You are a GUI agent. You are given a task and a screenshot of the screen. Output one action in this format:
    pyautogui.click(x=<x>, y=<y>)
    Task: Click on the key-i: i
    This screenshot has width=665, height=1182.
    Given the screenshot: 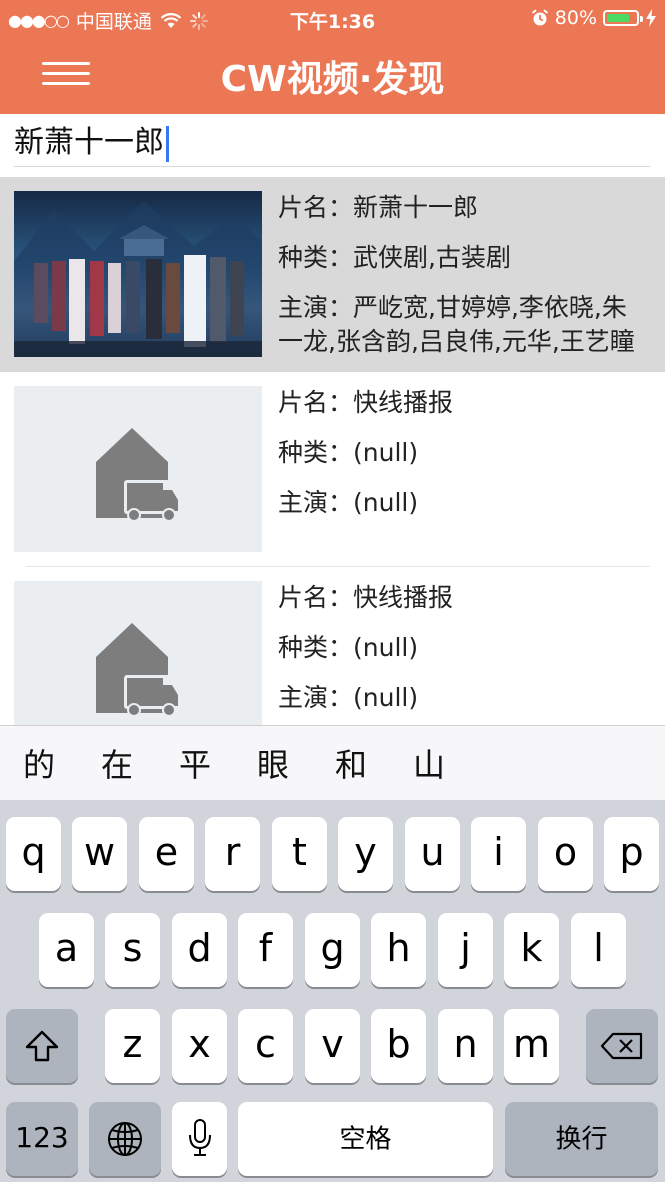 What is the action you would take?
    pyautogui.click(x=498, y=854)
    